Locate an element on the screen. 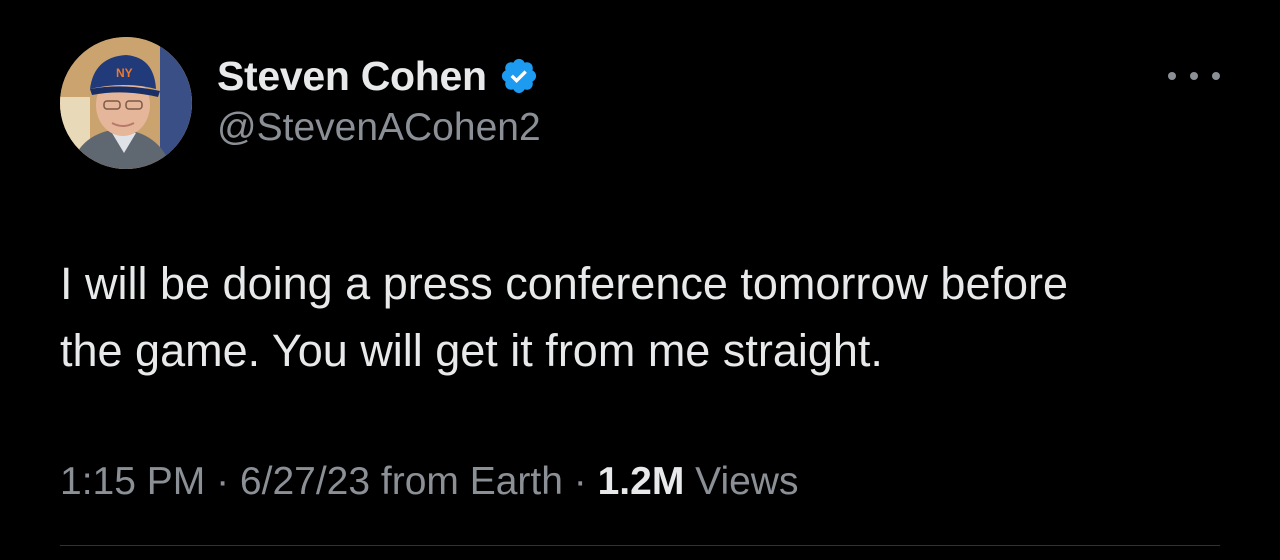 The width and height of the screenshot is (1280, 560). author-display-name: Steven Cohen is located at coordinates (352, 76).